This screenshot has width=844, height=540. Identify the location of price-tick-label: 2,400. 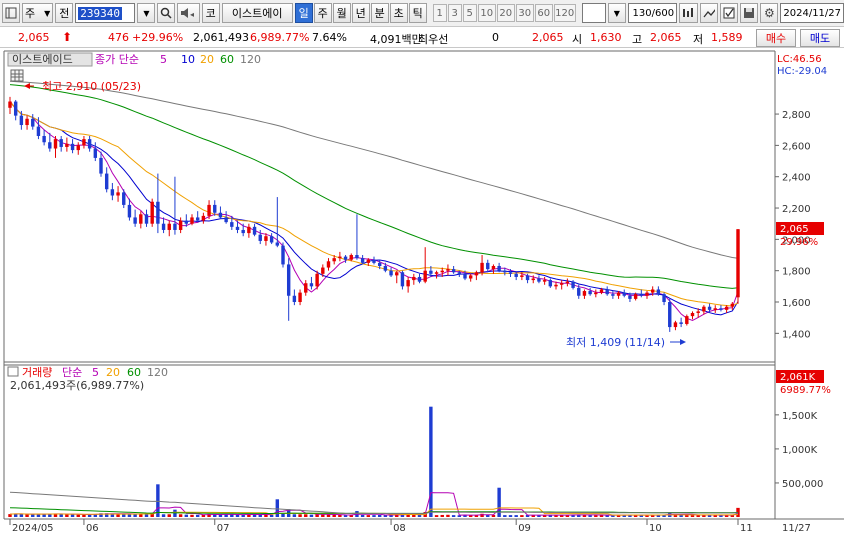
(796, 178).